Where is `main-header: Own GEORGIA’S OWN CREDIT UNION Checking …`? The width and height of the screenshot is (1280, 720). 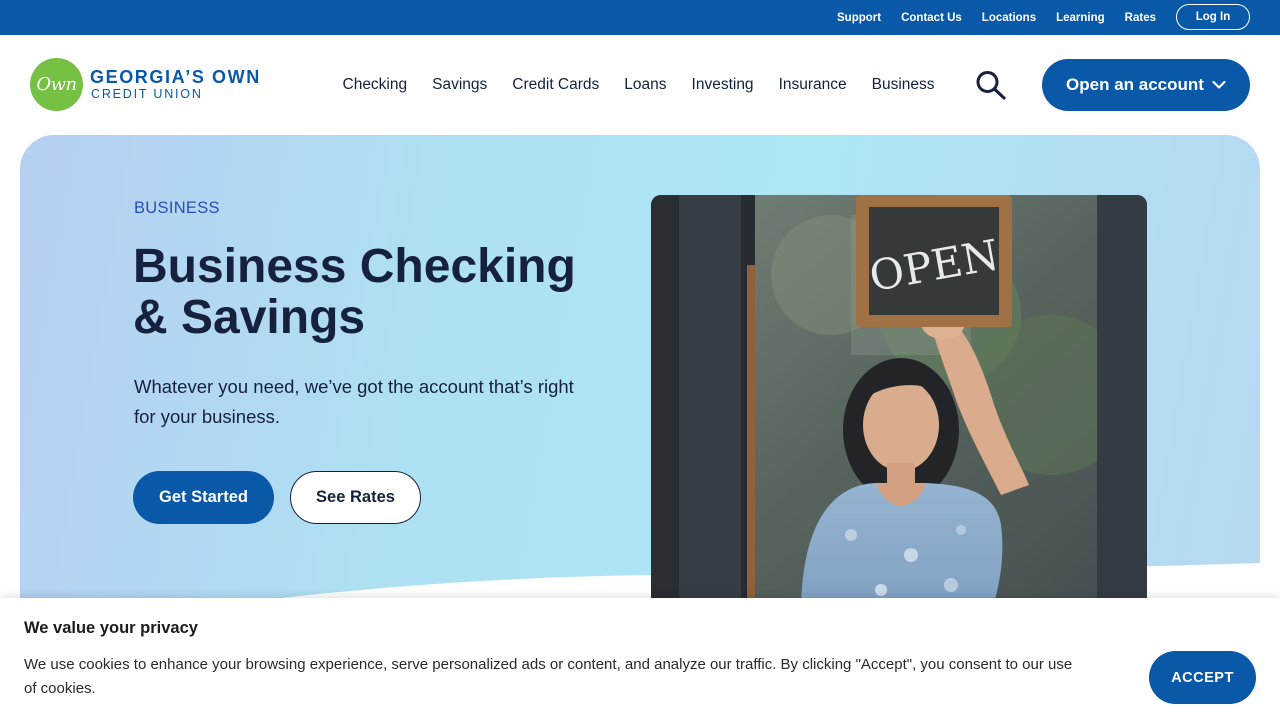 main-header: Own GEORGIA’S OWN CREDIT UNION Checking … is located at coordinates (640, 85).